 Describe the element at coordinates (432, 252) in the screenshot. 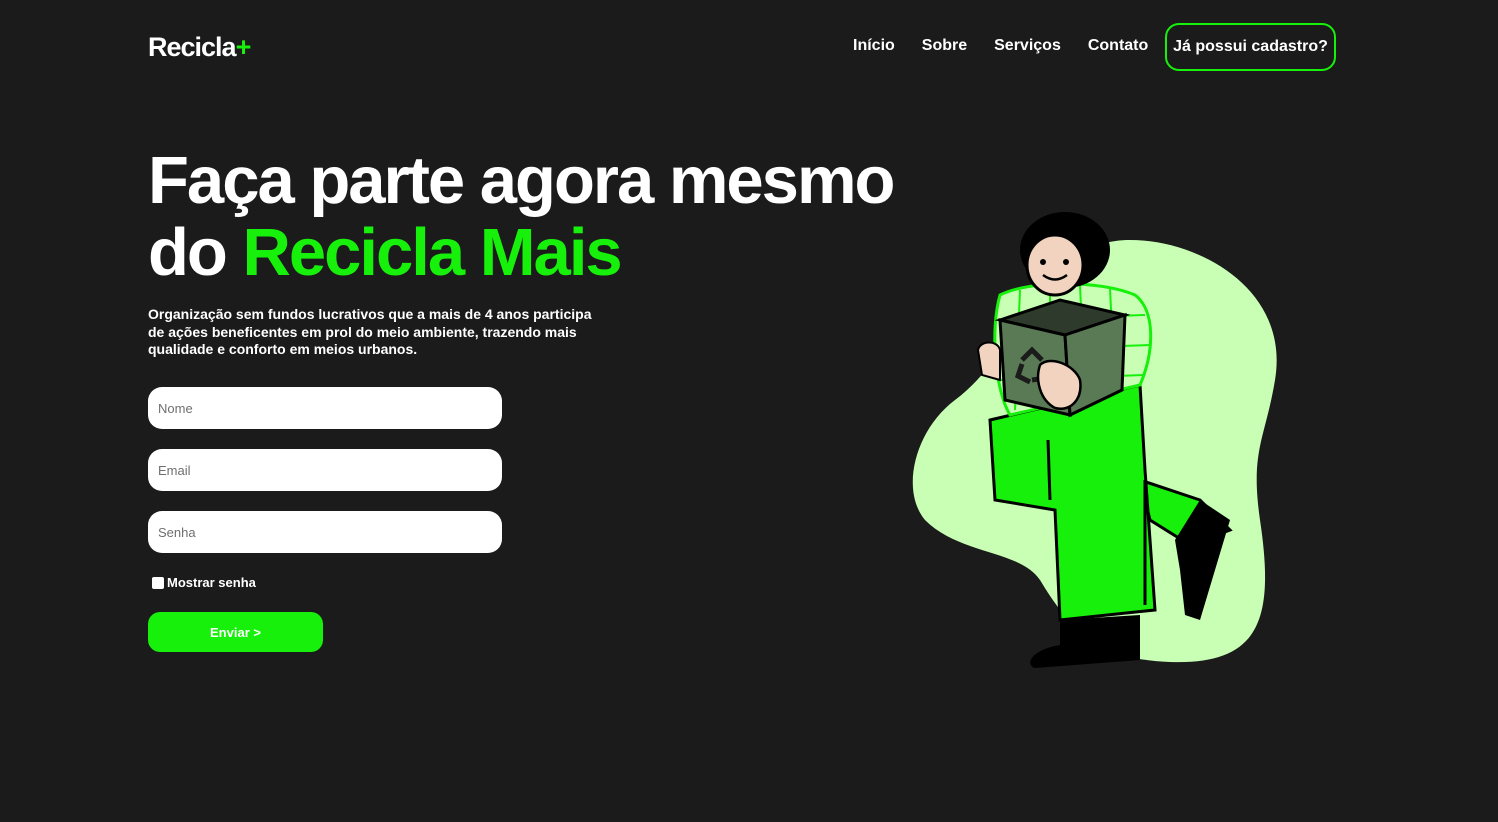

I see `hero-title-accent: Recicla Mais` at that location.